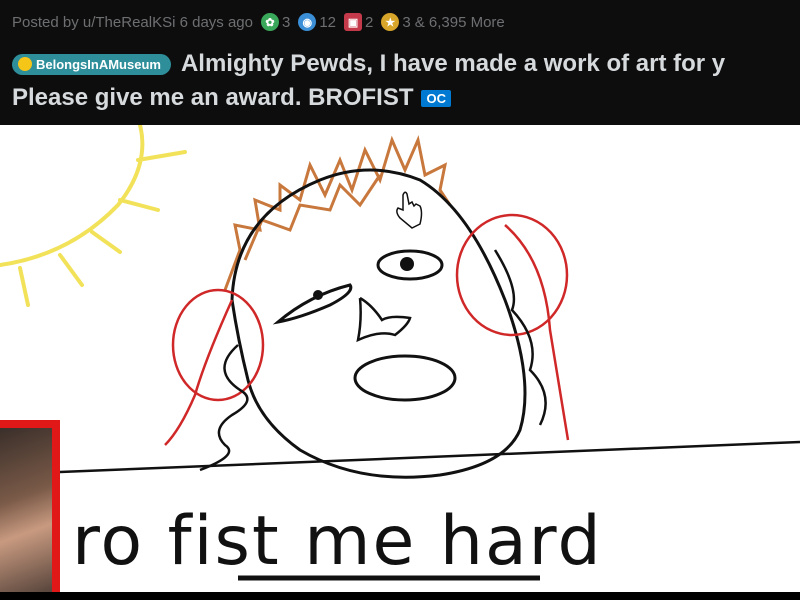 The height and width of the screenshot is (600, 800). Describe the element at coordinates (353, 22) in the screenshot. I see `red-award-icon: ▣` at that location.